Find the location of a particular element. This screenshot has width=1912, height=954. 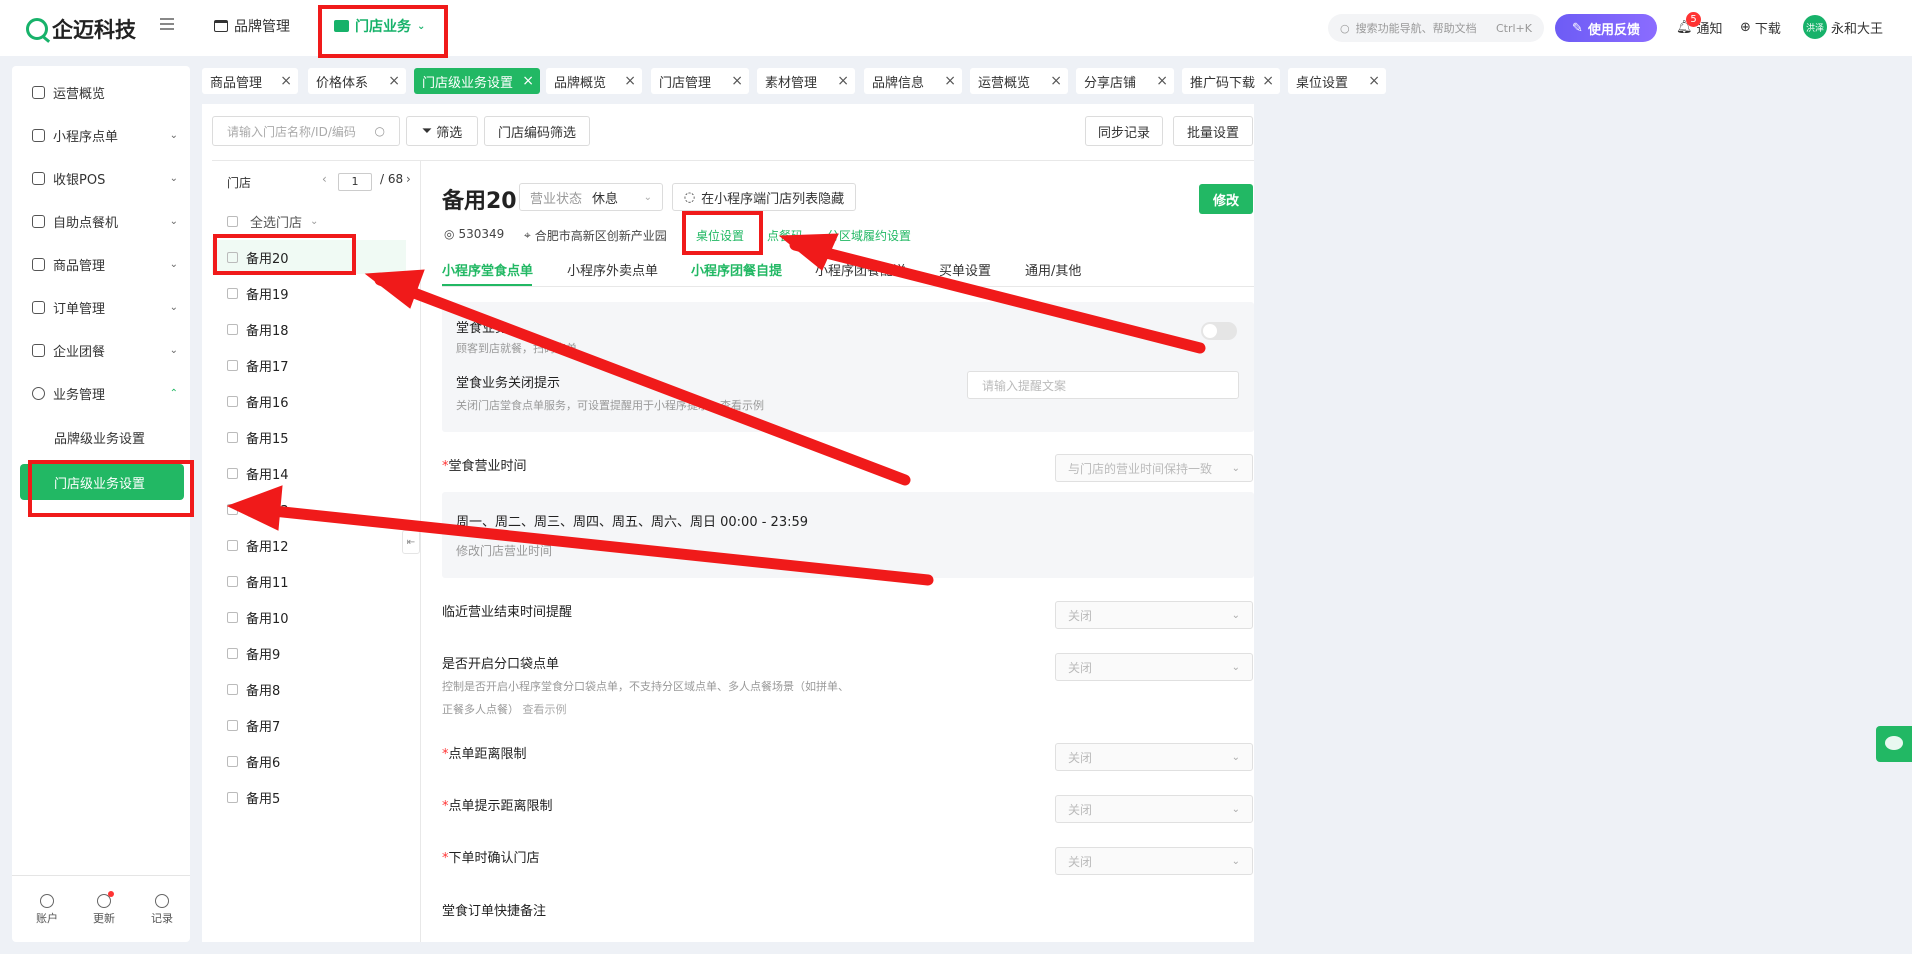

store-search-input: 请输入门店名称/ID/编码 ○ is located at coordinates (306, 131).